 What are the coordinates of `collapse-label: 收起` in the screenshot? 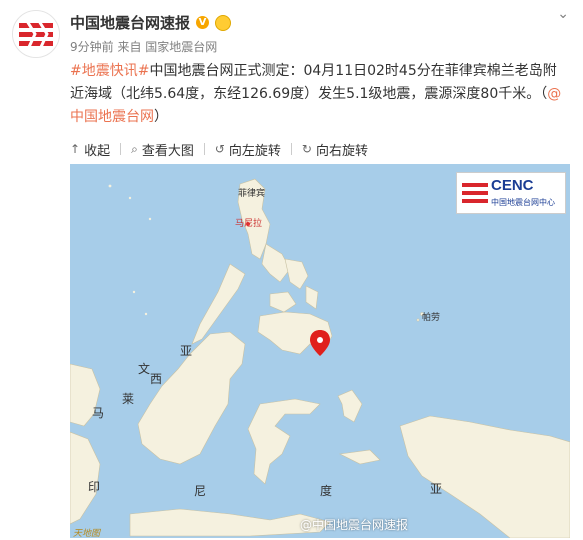 It's located at (97, 151).